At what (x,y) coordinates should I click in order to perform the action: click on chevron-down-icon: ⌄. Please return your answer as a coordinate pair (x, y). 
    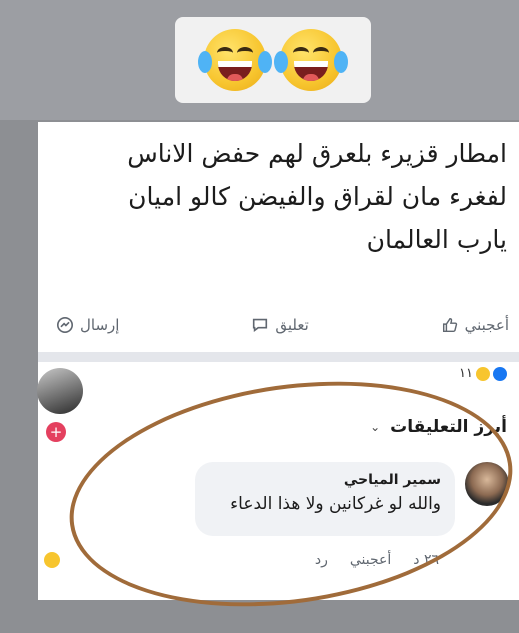
    Looking at the image, I should click on (375, 427).